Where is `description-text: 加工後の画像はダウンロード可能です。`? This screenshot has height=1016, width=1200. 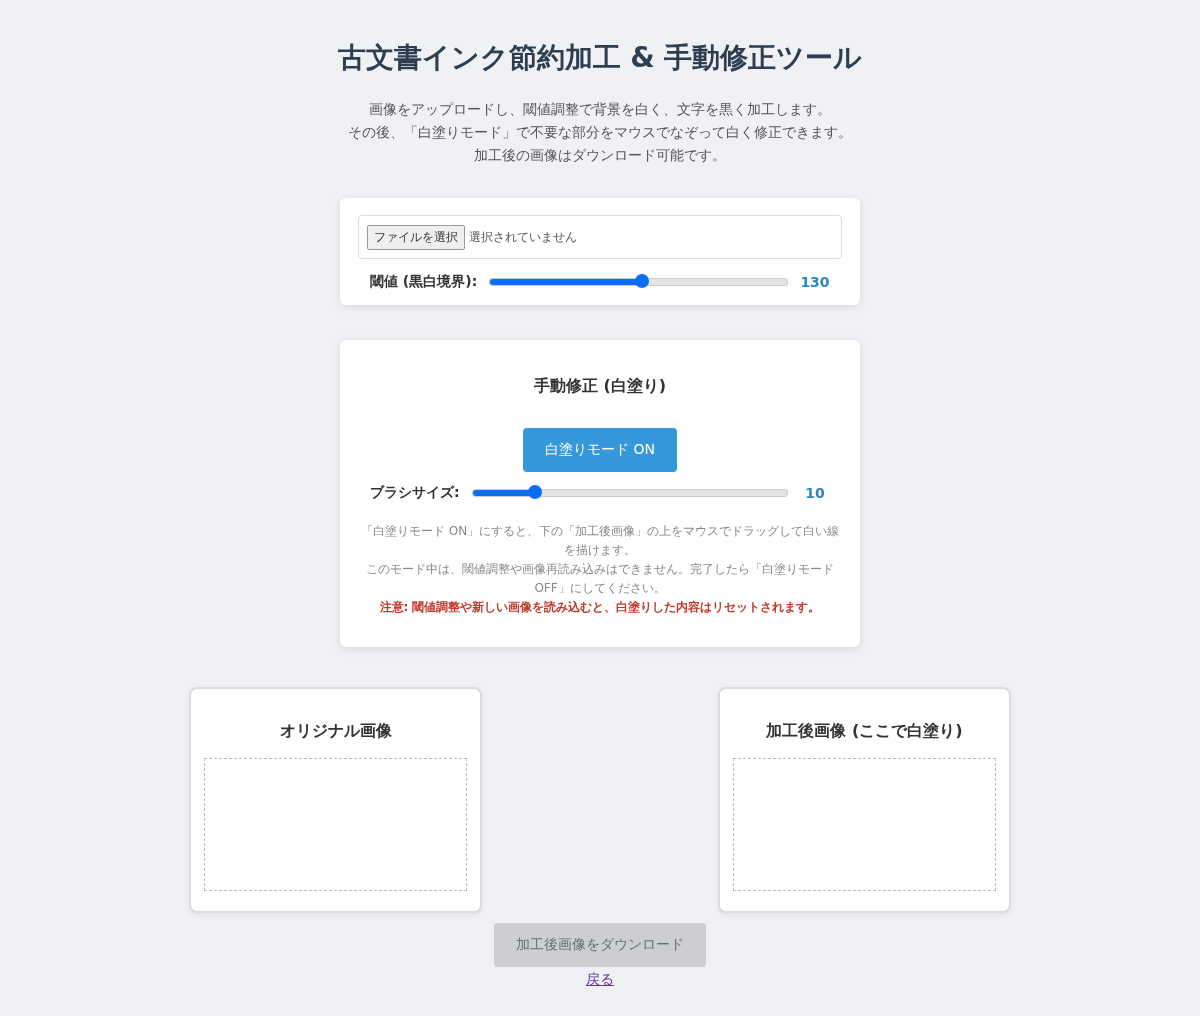
description-text: 加工後の画像はダウンロード可能です。 is located at coordinates (600, 155).